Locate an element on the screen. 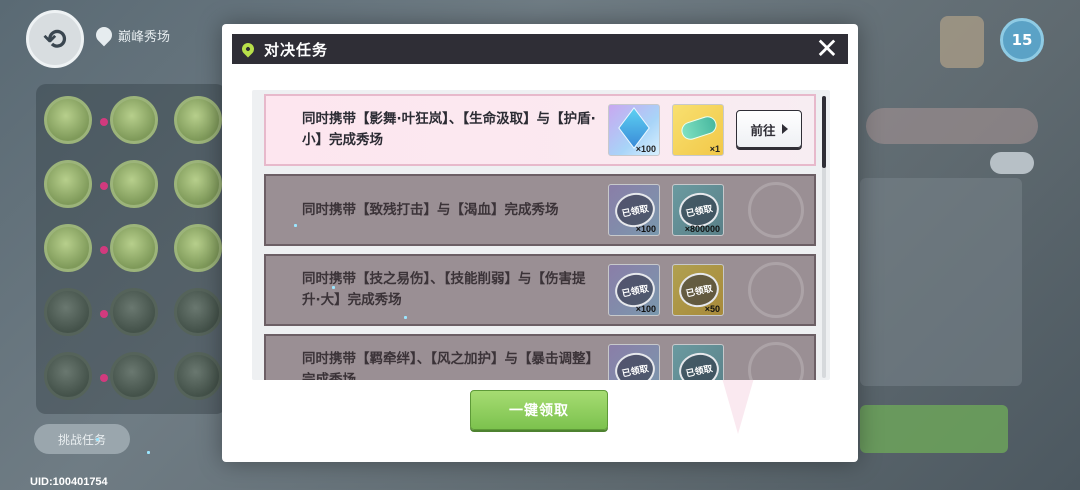  go-button-label: 前往 is located at coordinates (763, 130).